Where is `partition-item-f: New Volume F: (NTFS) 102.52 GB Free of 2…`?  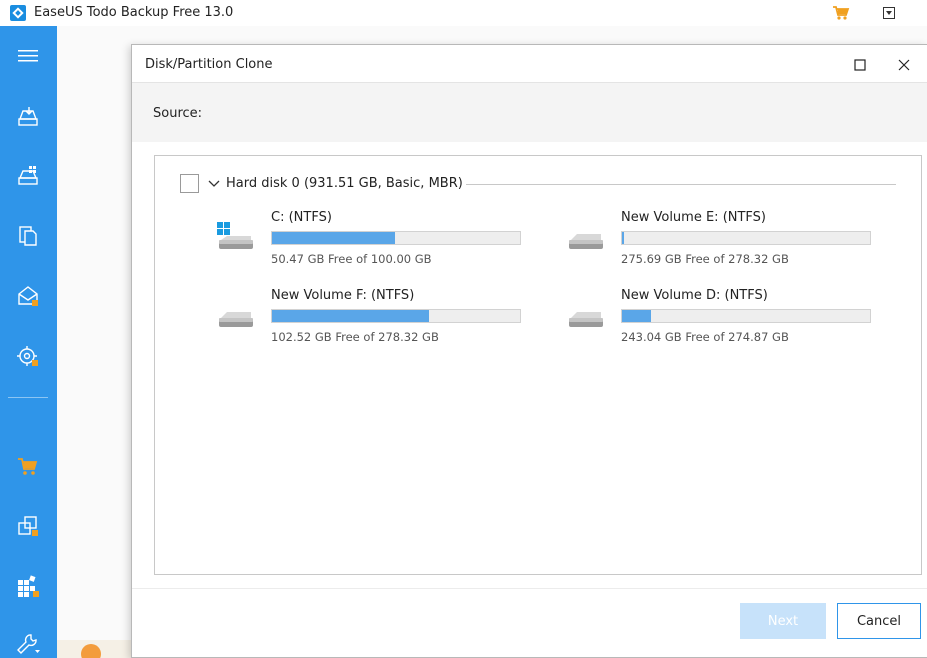
partition-item-f: New Volume F: (NTFS) 102.52 GB Free of 2… is located at coordinates (370, 318).